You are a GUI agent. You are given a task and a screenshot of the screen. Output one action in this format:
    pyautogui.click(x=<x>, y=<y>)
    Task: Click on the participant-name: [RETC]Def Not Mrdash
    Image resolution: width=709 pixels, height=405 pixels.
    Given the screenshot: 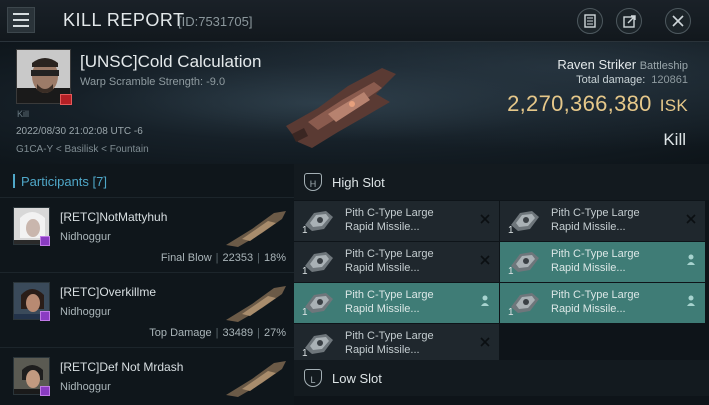 What is the action you would take?
    pyautogui.click(x=121, y=367)
    